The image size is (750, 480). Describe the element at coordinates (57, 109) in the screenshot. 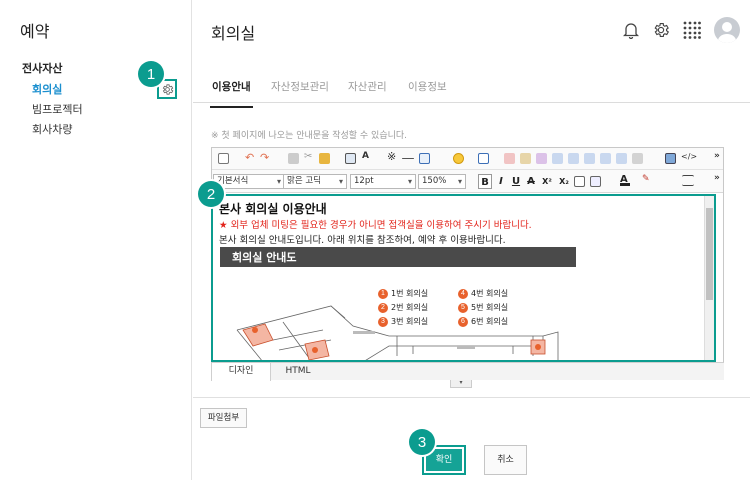

I see `sidebar-item-beam-projector: 빔프로젝터` at that location.